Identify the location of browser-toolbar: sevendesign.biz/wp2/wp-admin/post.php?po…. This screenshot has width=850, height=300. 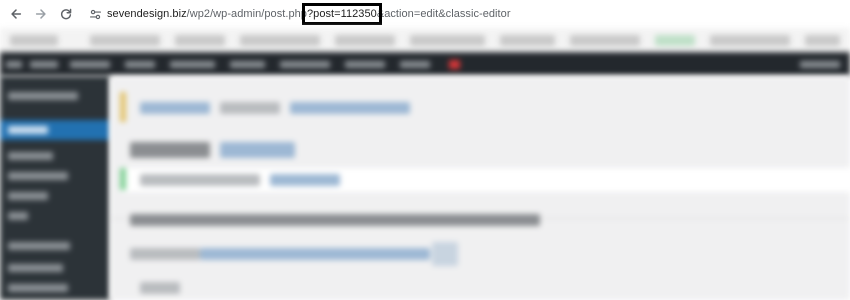
(425, 14).